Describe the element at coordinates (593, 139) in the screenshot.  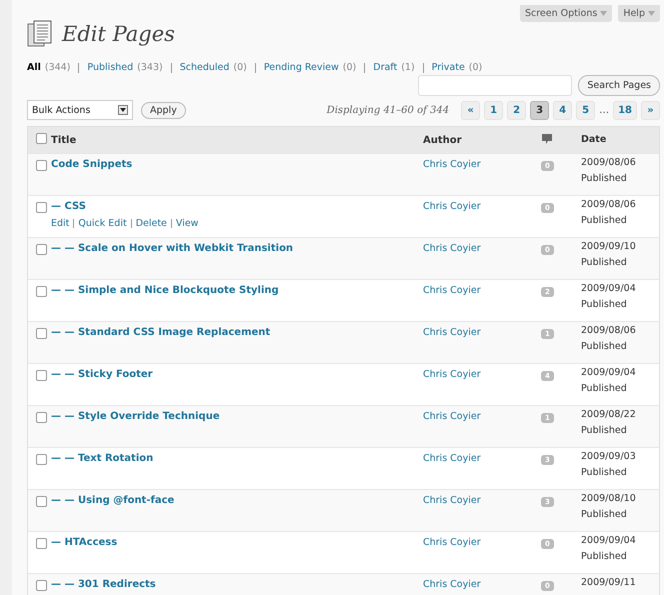
I see `column-header: Date` at that location.